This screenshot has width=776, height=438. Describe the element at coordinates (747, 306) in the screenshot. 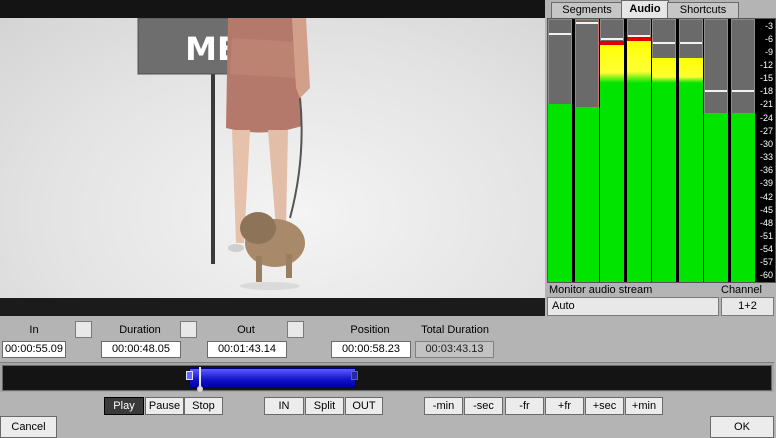

I see `channel-select: 1+2` at that location.